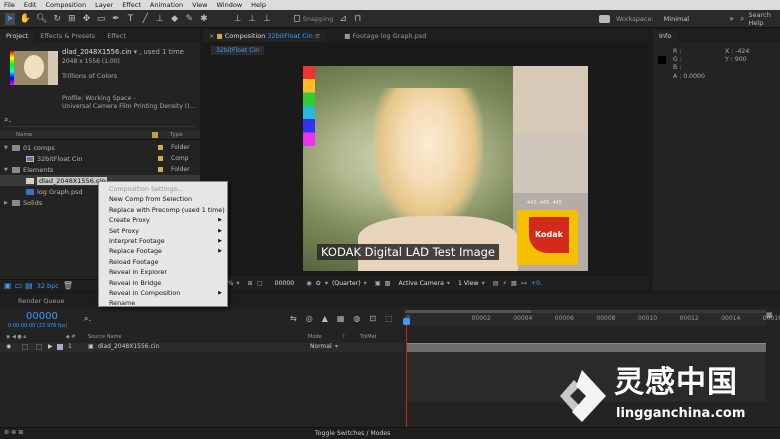 This screenshot has height=439, width=780. What do you see at coordinates (65, 5) in the screenshot?
I see `menu-composition: Composition` at bounding box center [65, 5].